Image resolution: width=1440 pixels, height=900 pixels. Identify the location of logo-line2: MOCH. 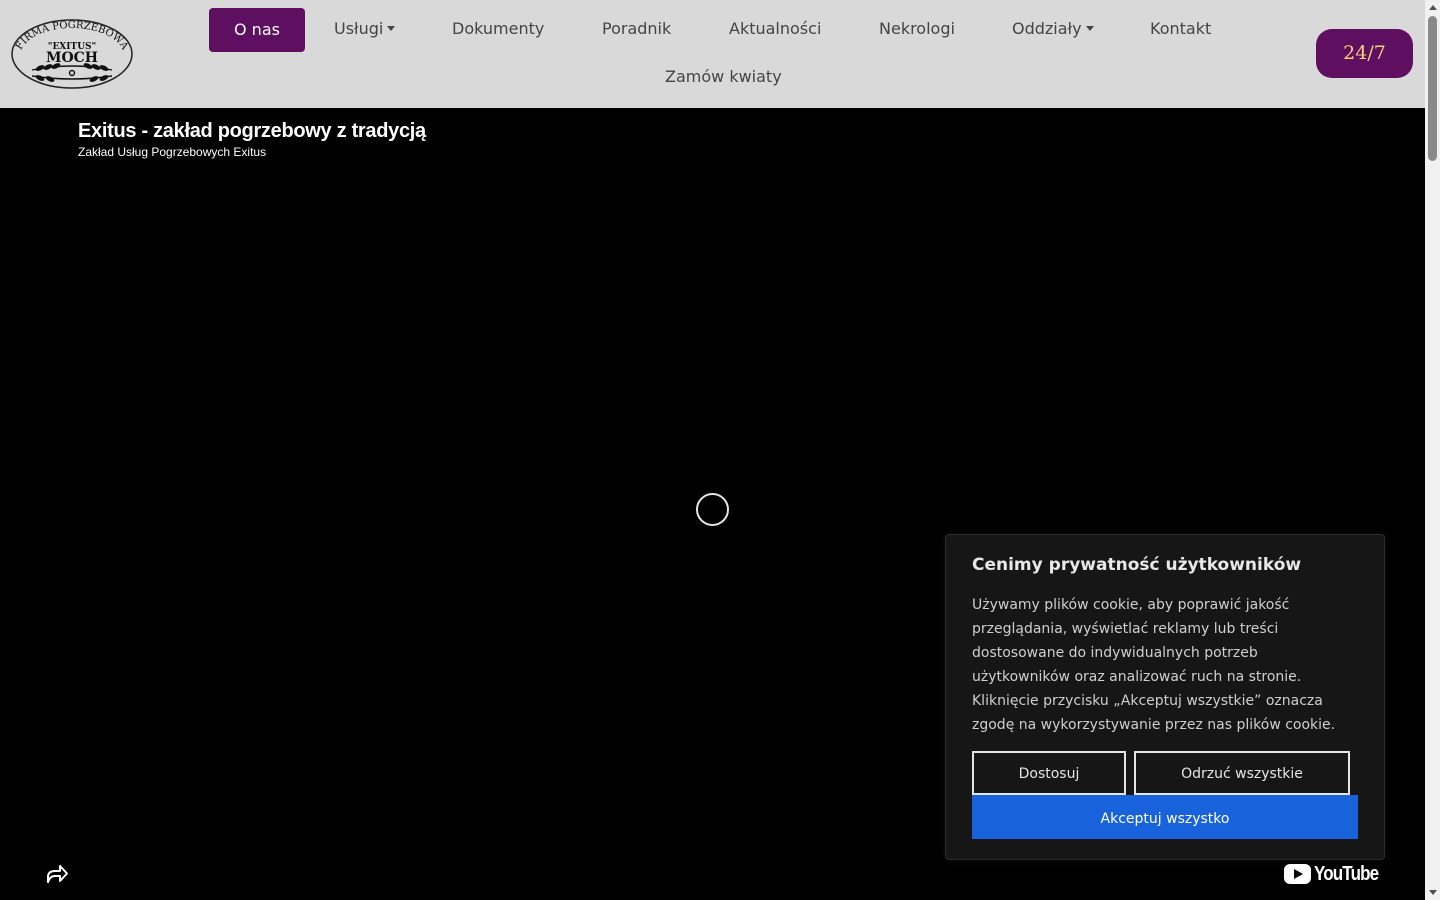
(72, 58).